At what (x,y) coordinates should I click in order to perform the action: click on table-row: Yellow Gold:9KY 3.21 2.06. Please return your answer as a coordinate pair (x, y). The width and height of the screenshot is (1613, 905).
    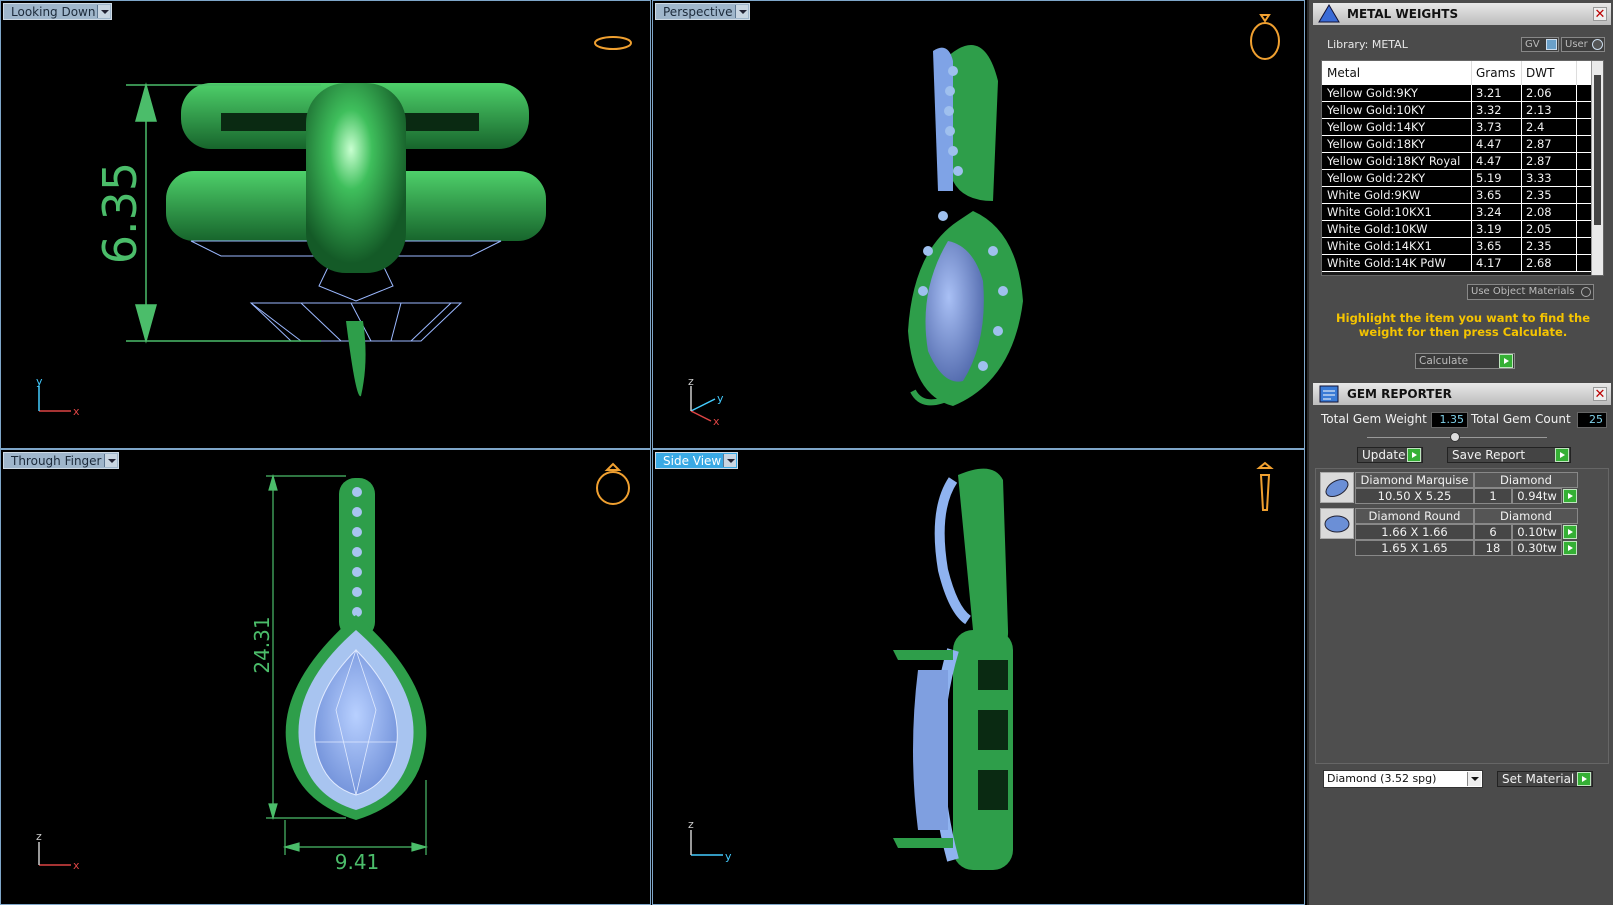
    Looking at the image, I should click on (1462, 93).